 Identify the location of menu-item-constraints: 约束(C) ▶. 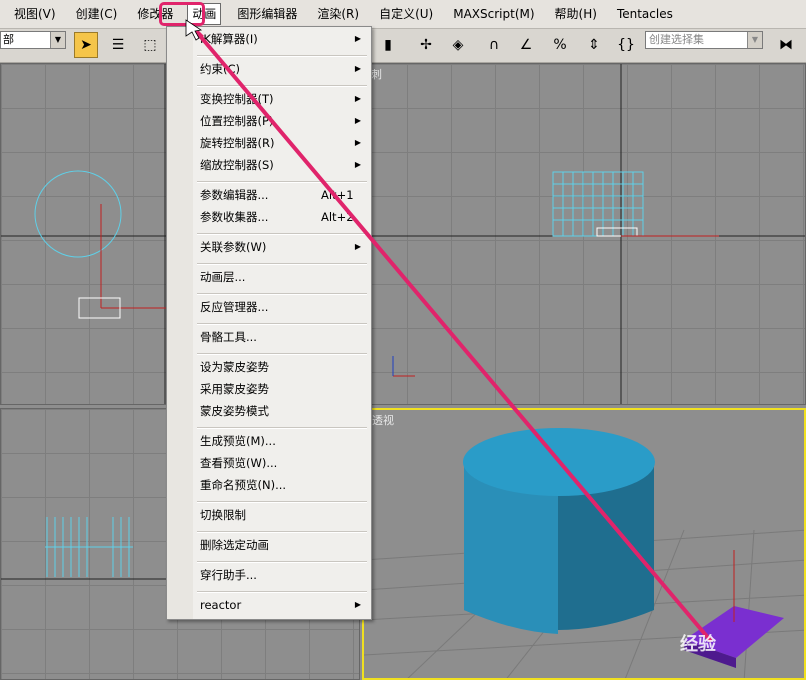
(269, 69).